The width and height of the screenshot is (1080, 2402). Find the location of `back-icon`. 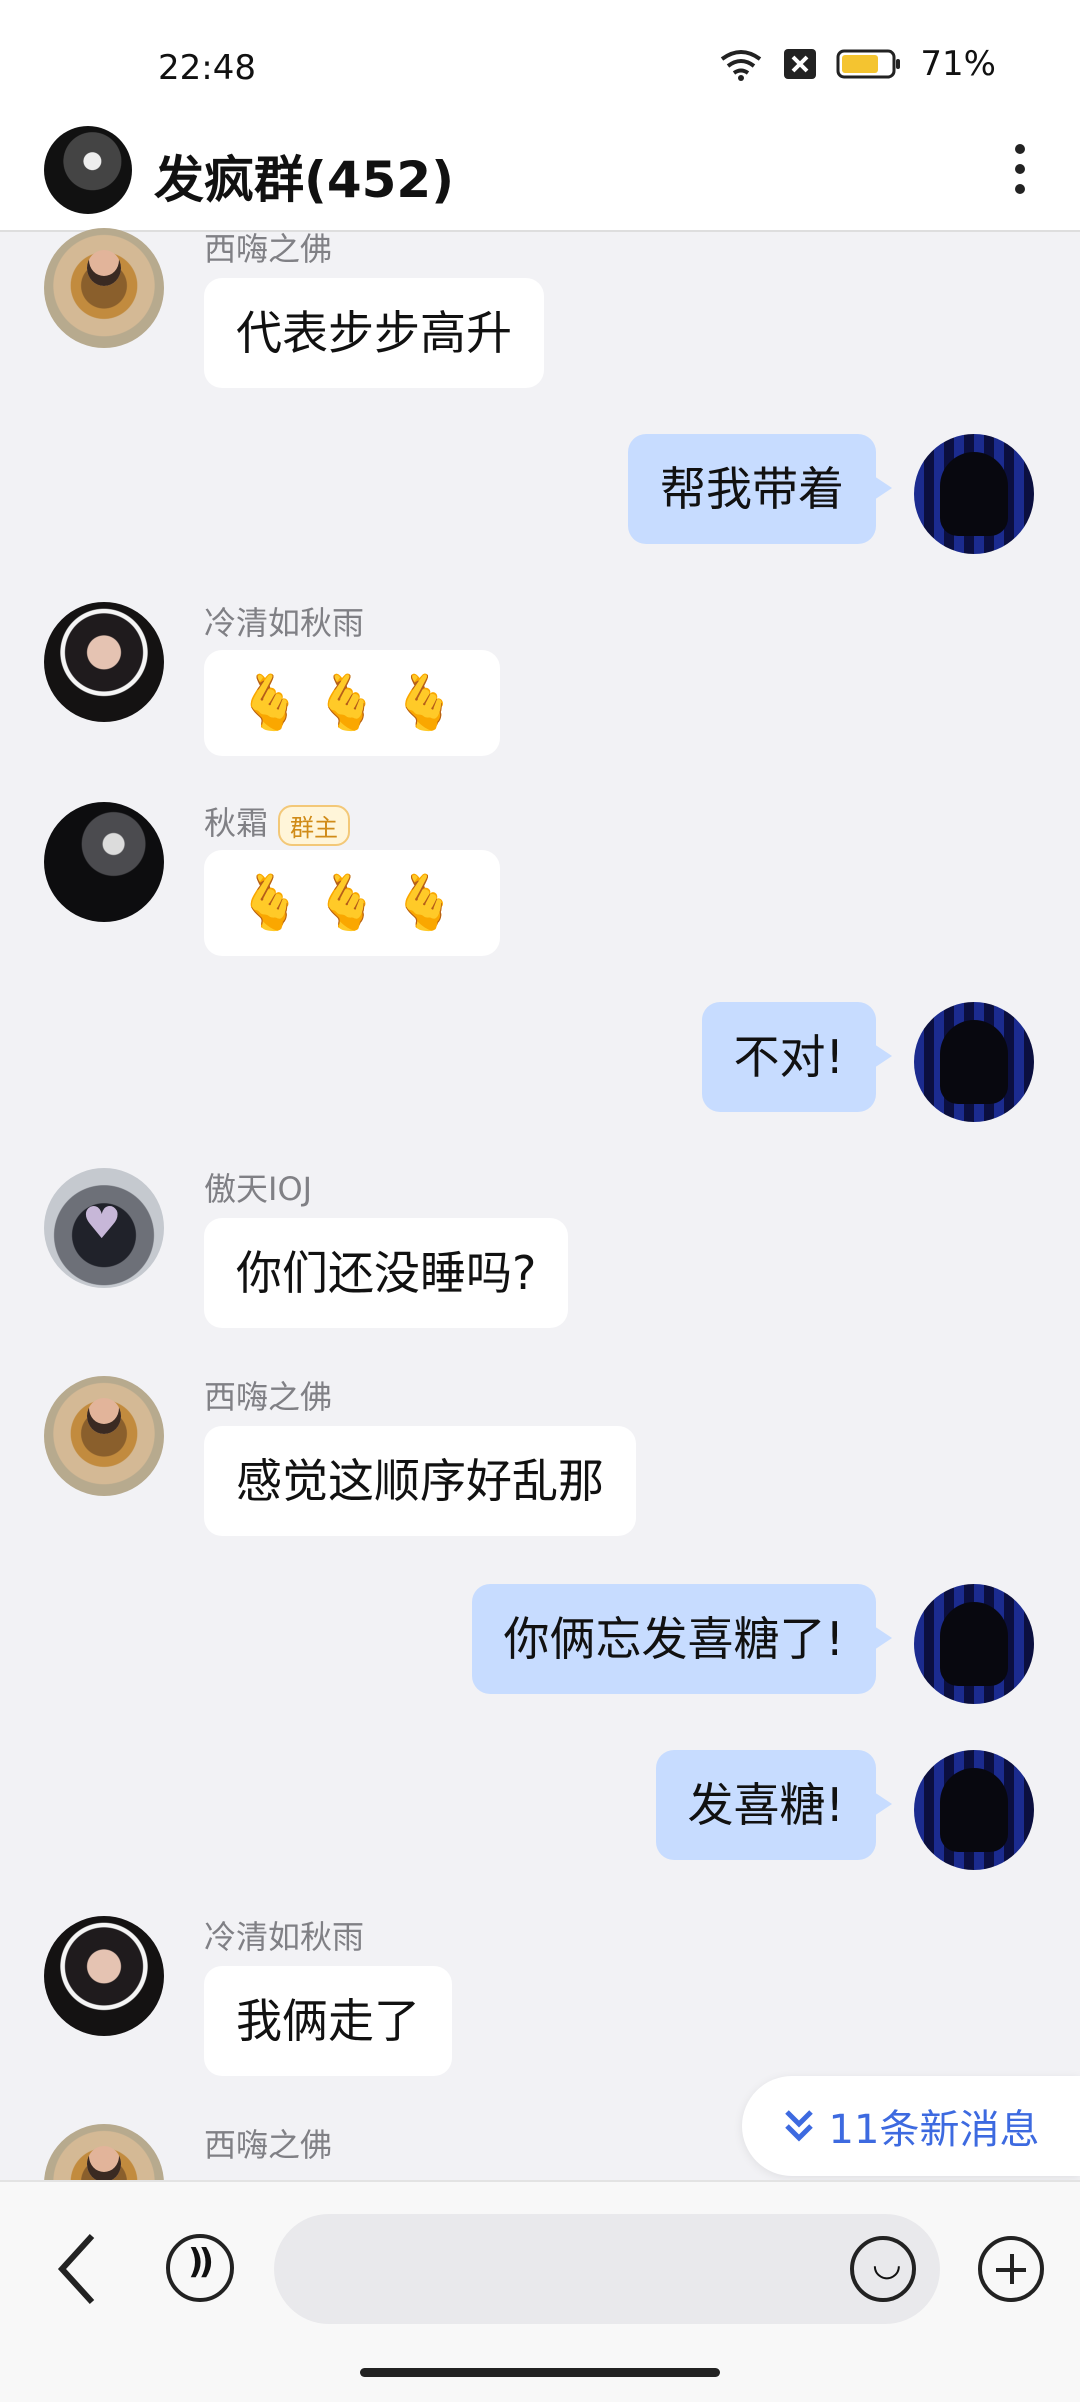

back-icon is located at coordinates (76, 2269).